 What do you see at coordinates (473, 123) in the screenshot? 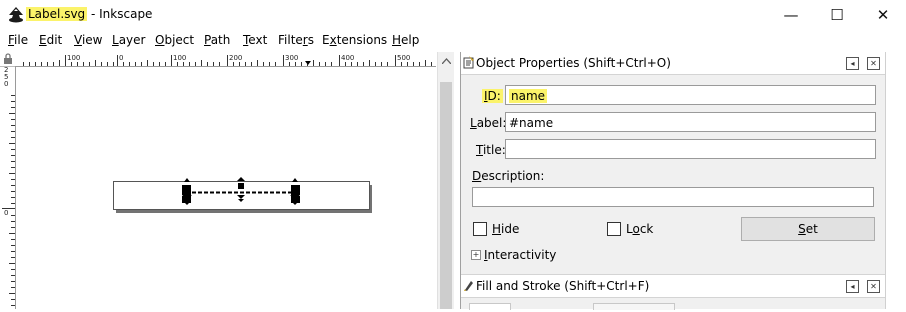
I see `label-label-accel: L` at bounding box center [473, 123].